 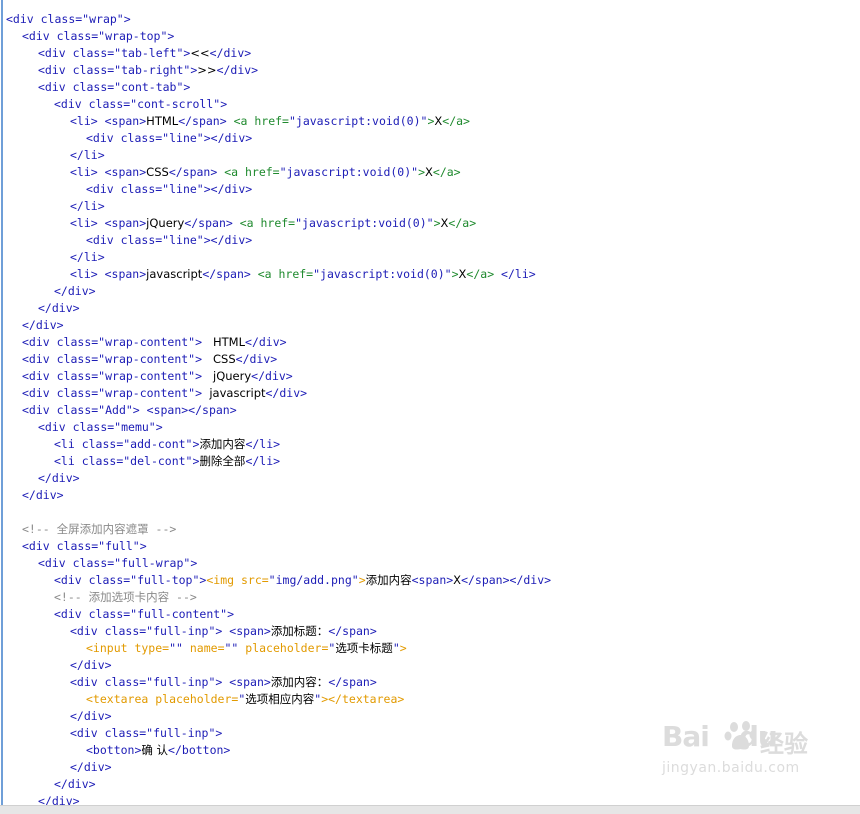 I want to click on code-token: "wrap", so click(x=103, y=19).